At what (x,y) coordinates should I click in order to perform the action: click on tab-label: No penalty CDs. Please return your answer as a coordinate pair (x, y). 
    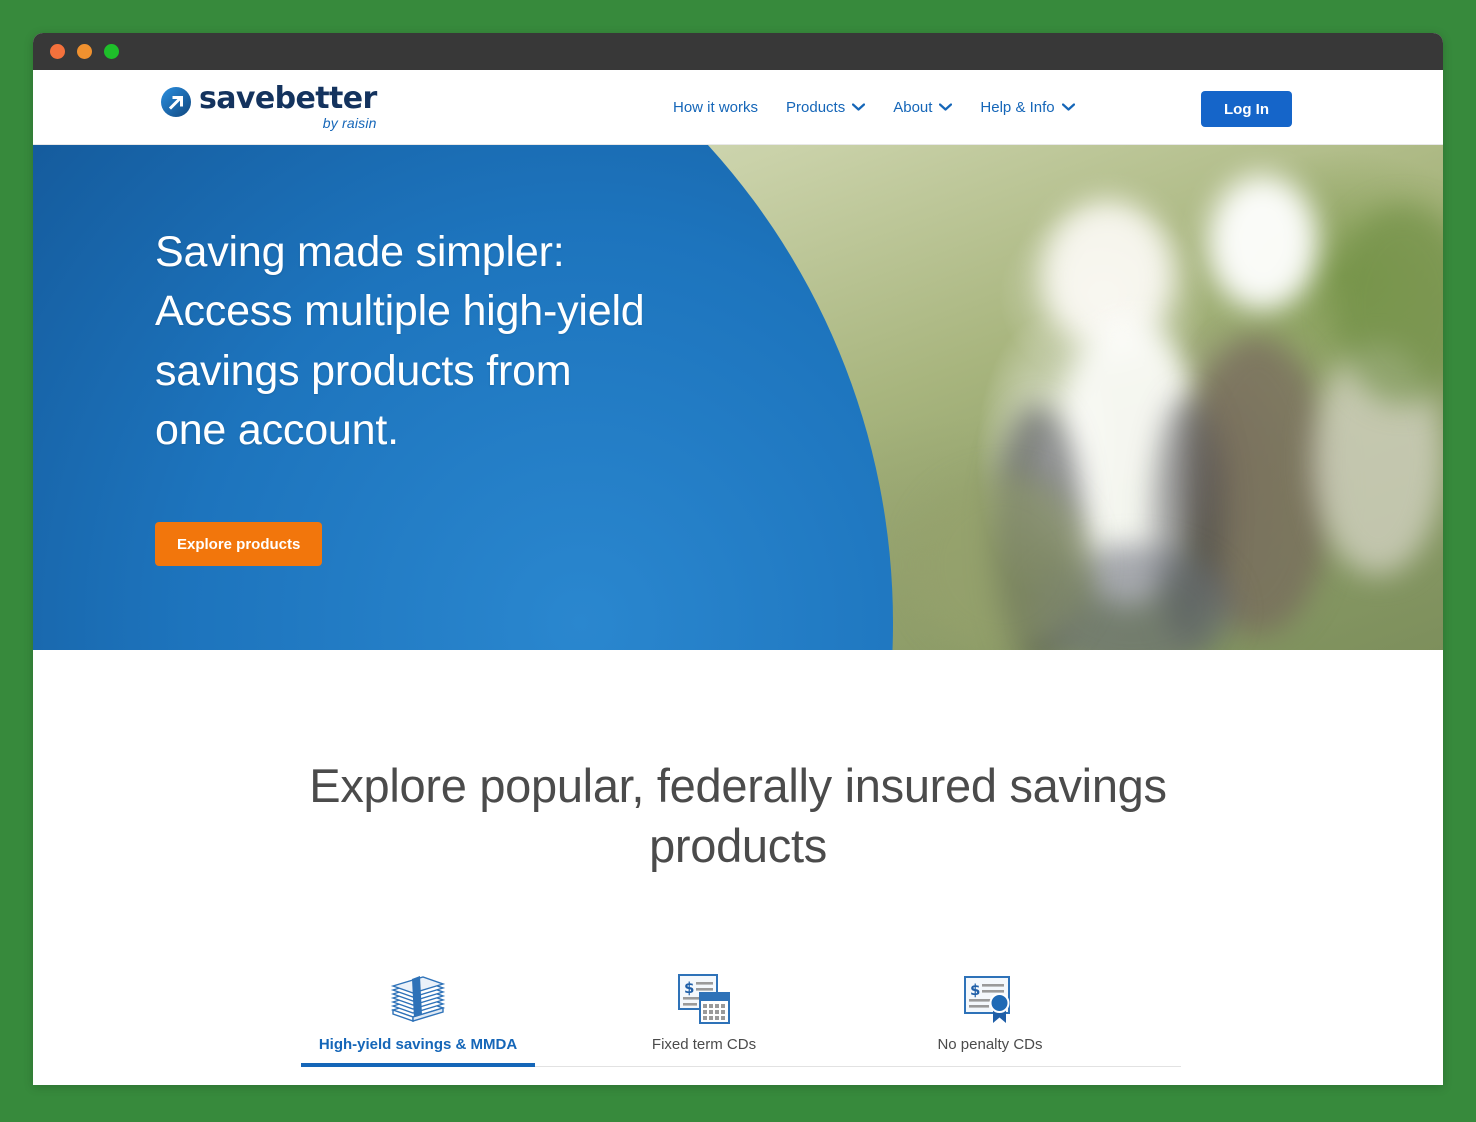
    Looking at the image, I should click on (990, 1044).